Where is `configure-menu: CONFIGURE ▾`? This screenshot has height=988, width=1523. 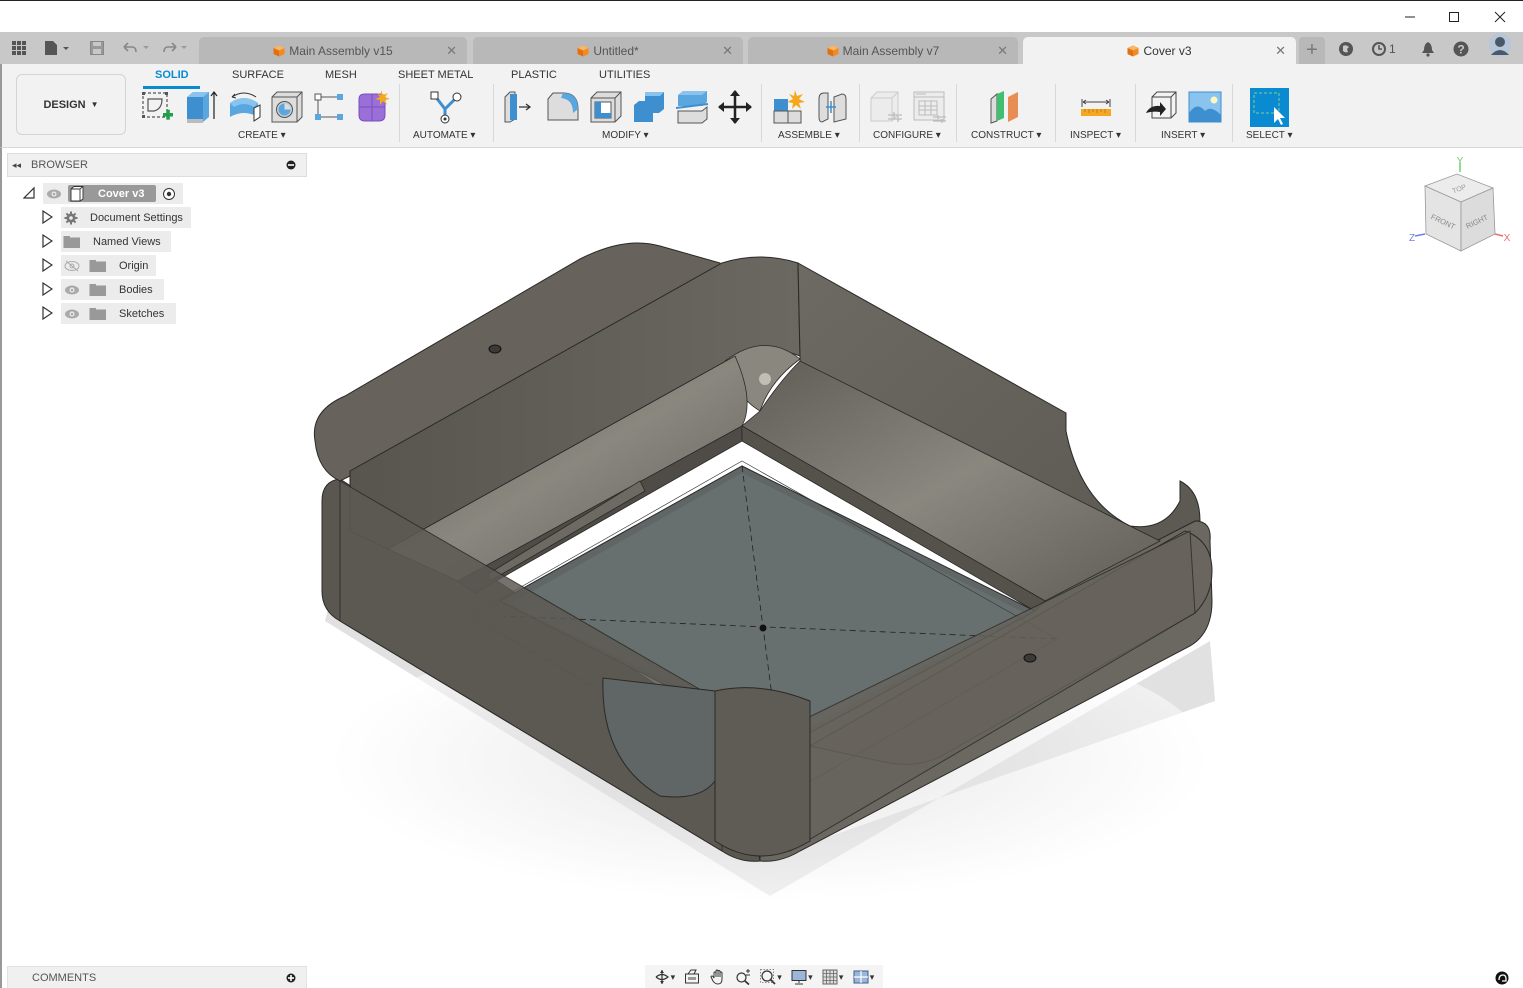
configure-menu: CONFIGURE ▾ is located at coordinates (907, 135).